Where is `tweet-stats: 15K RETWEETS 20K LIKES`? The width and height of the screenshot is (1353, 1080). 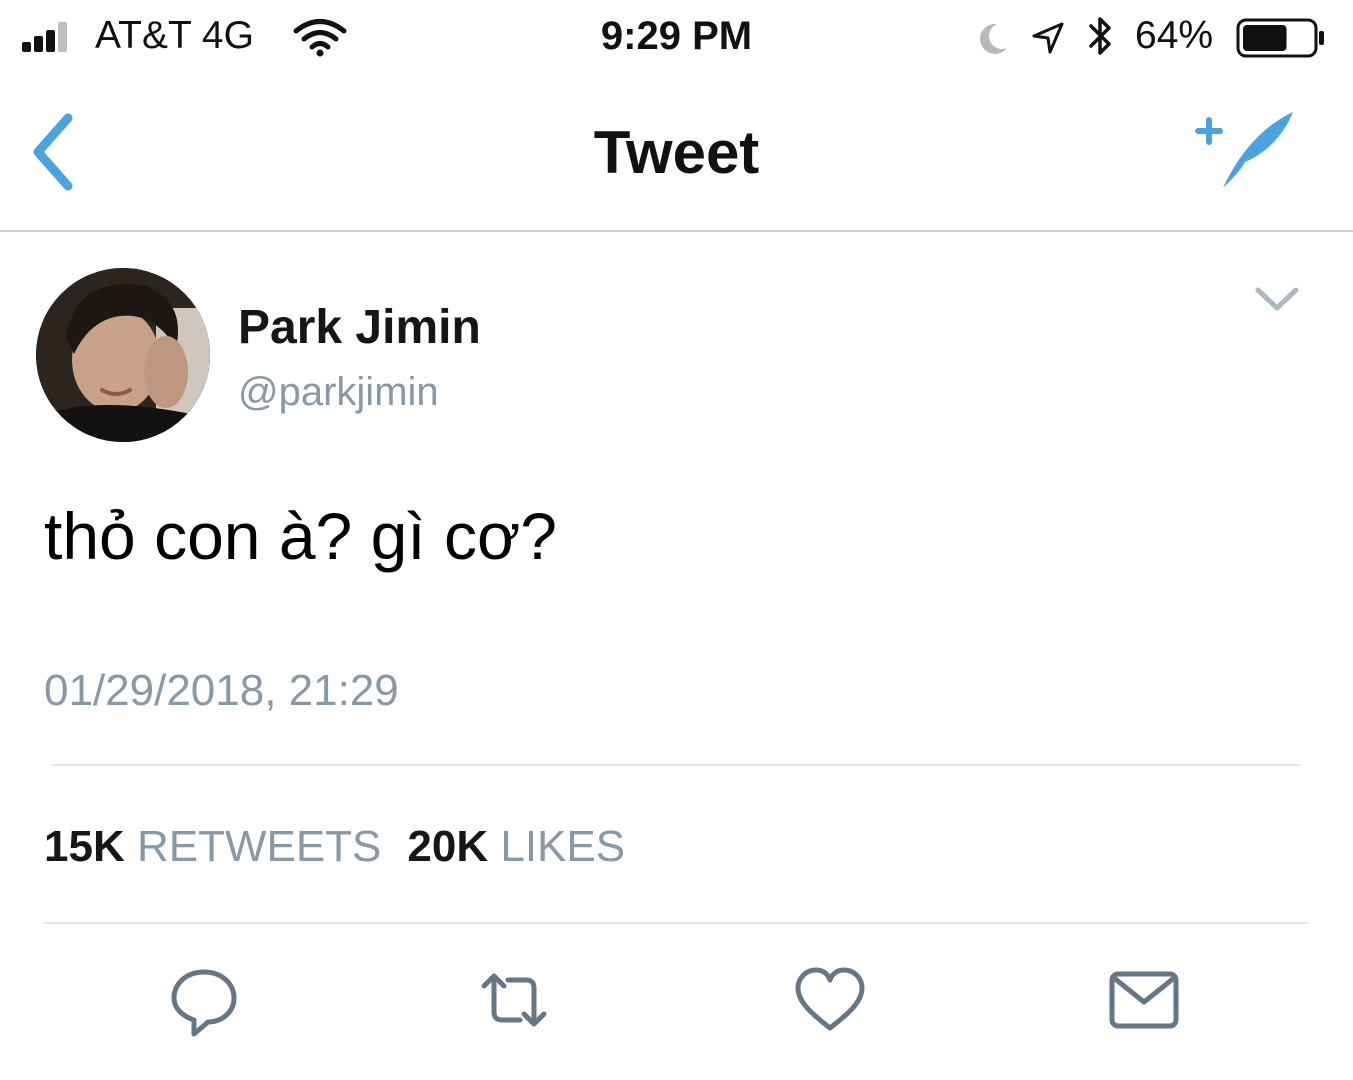
tweet-stats: 15K RETWEETS 20K LIKES is located at coordinates (334, 847).